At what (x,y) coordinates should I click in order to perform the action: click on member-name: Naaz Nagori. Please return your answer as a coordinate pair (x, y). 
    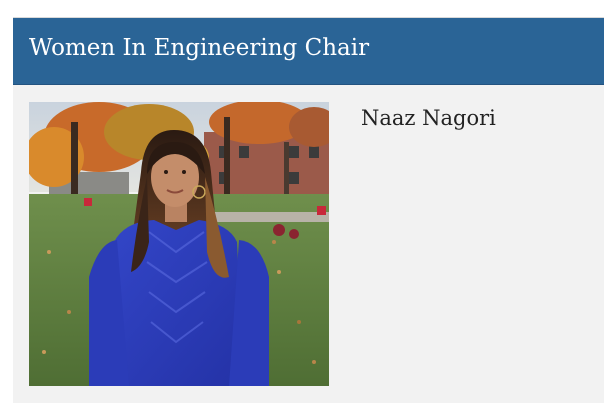
    Looking at the image, I should click on (428, 118).